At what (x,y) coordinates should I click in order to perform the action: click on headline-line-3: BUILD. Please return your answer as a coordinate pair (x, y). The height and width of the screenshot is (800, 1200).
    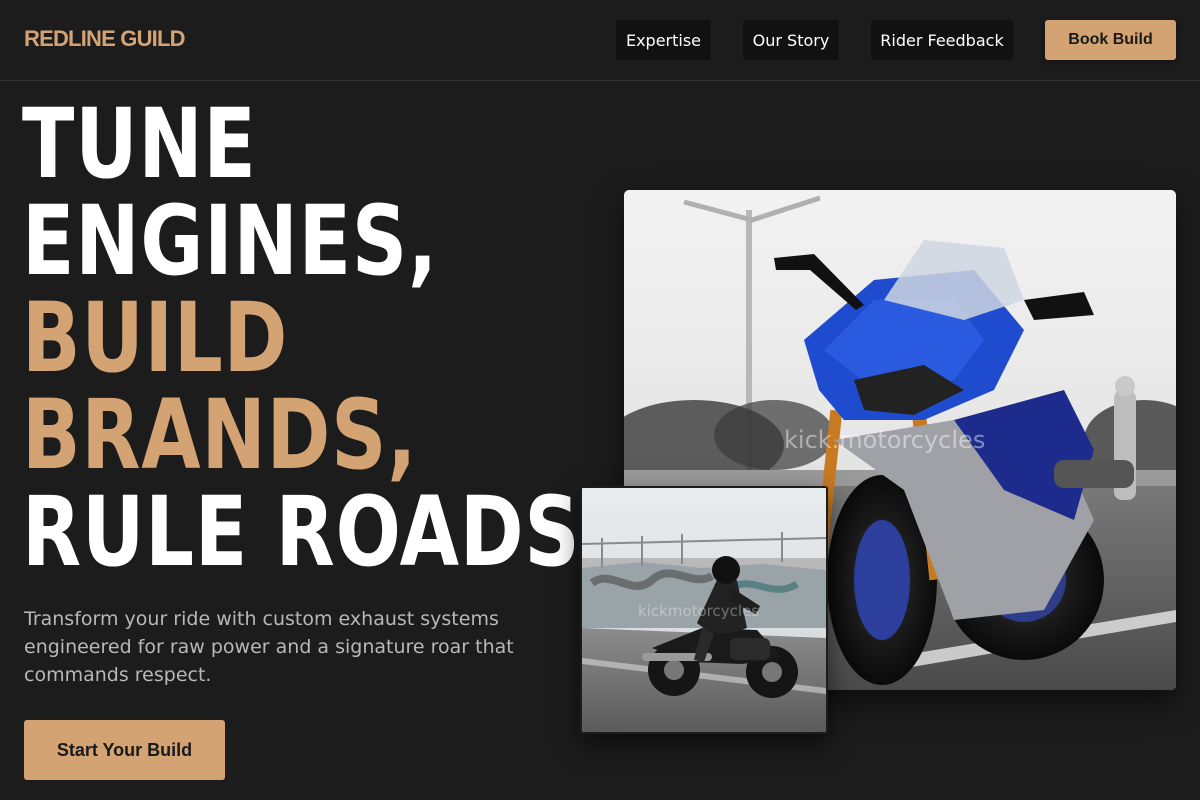
    Looking at the image, I should click on (155, 338).